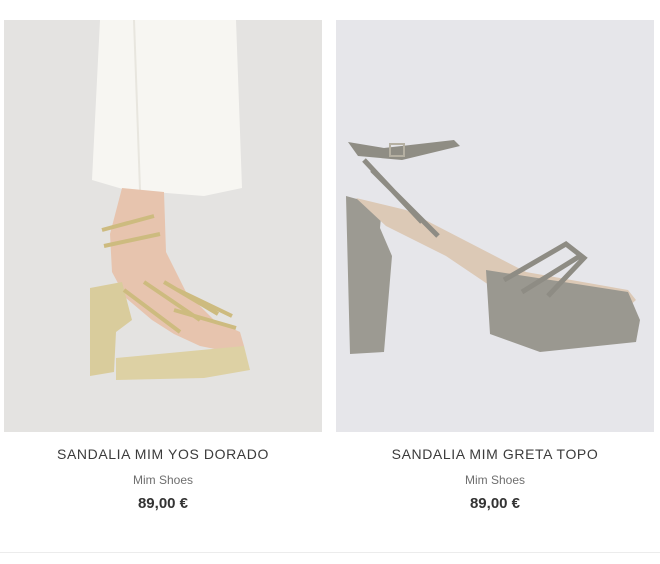 This screenshot has width=660, height=564. I want to click on product-name: SANDALIA MIM YOS DORADO, so click(163, 454).